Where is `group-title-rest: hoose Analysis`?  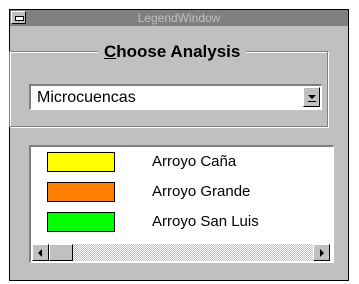
group-title-rest: hoose Analysis is located at coordinates (178, 51).